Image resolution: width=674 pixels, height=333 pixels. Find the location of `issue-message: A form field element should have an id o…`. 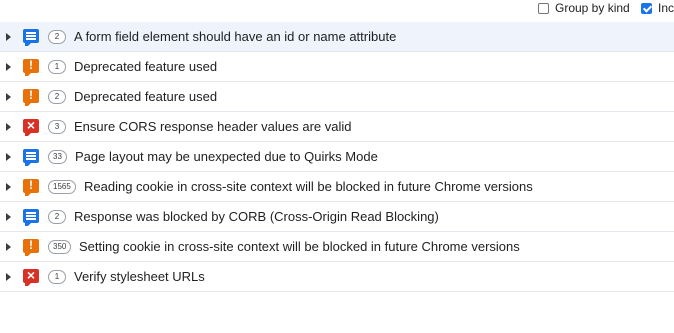

issue-message: A form field element should have an id o… is located at coordinates (235, 36).